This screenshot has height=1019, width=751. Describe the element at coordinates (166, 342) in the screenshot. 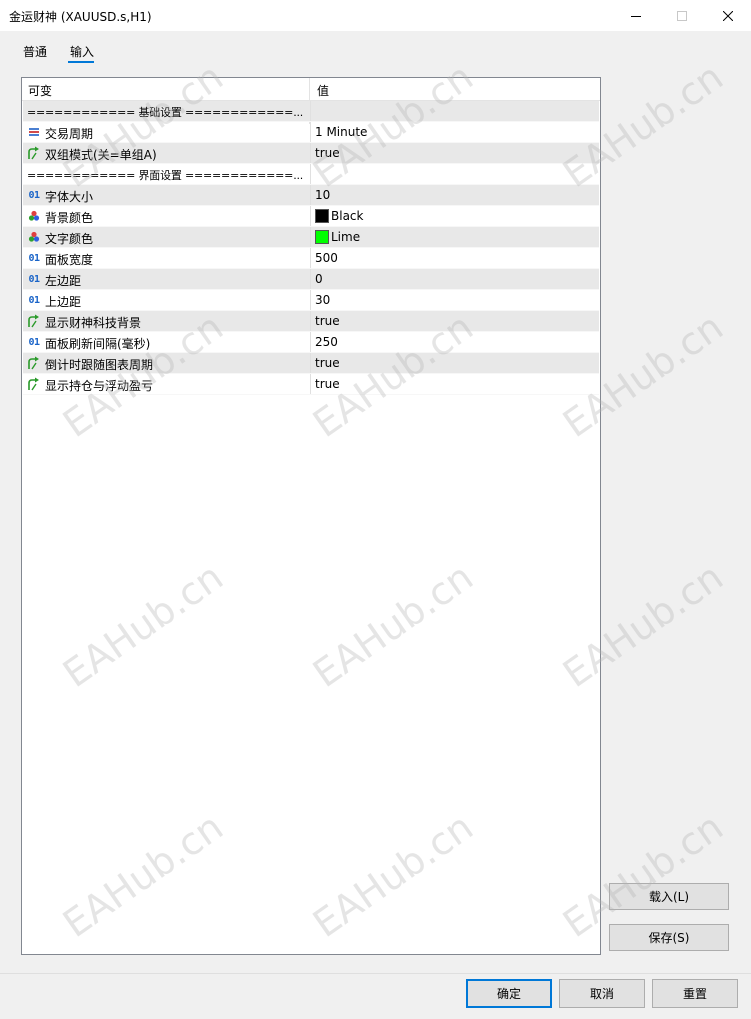

I see `parameter-name-cell: 01 面板刷新间隔(毫秒)` at that location.